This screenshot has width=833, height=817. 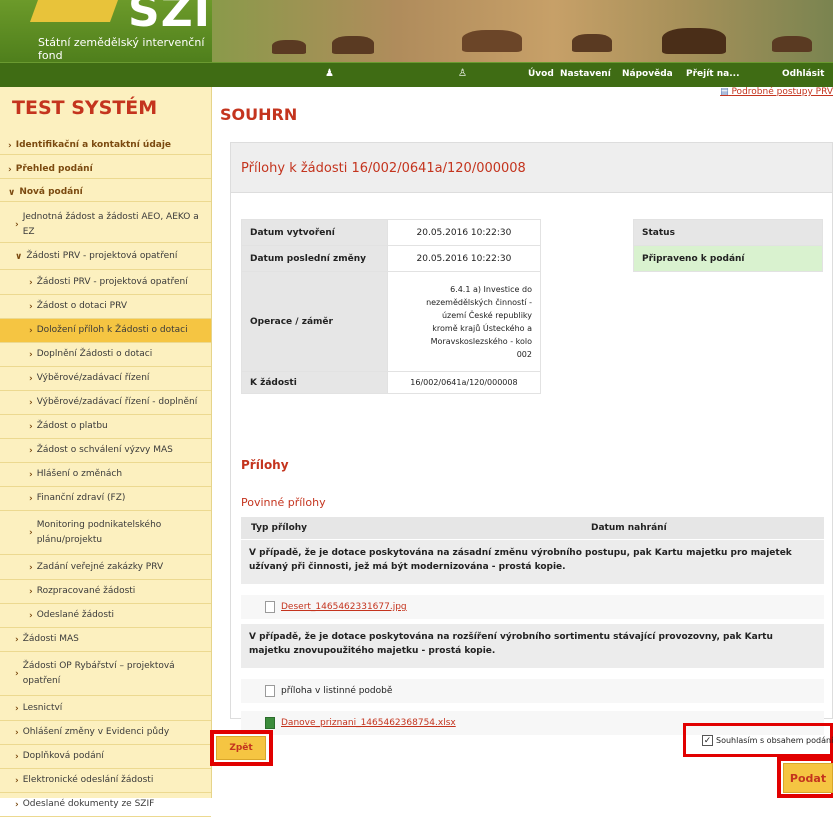 What do you see at coordinates (241, 748) in the screenshot?
I see `back-button: Zpět` at bounding box center [241, 748].